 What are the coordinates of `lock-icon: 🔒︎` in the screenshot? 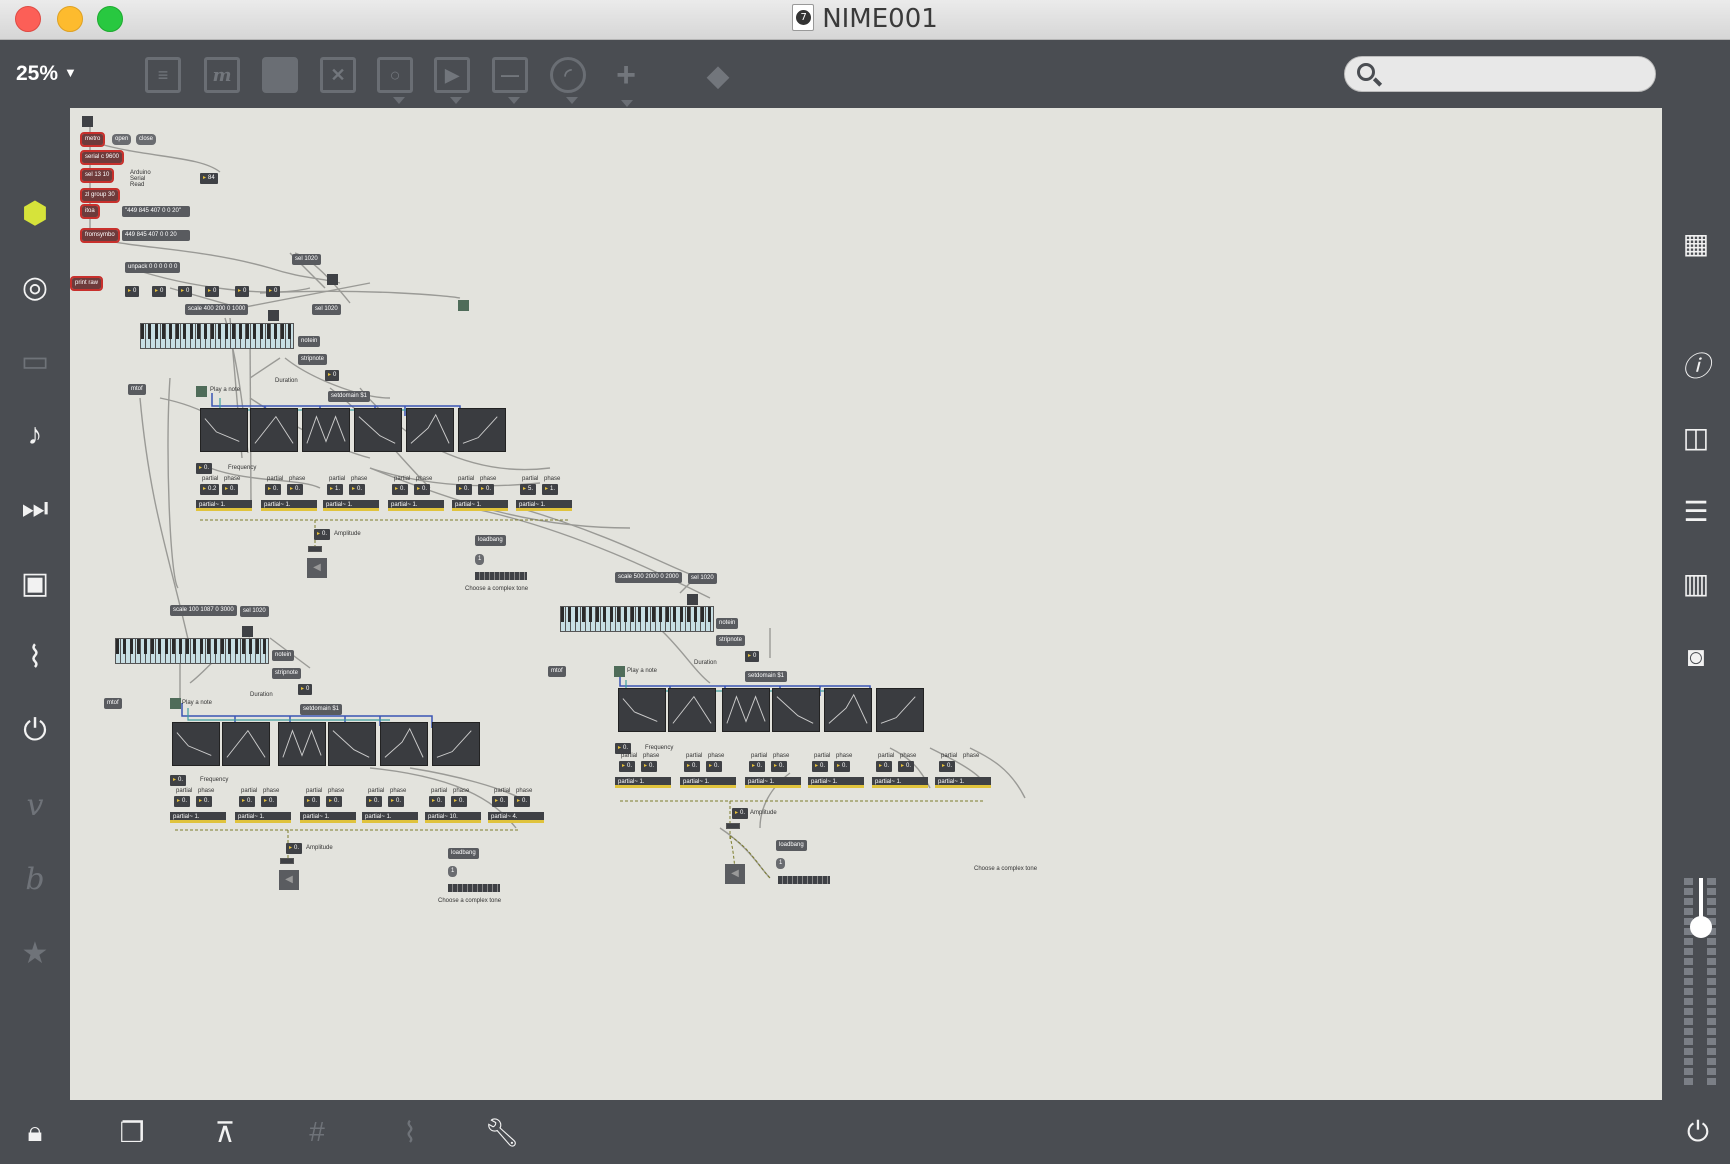 It's located at (35, 1132).